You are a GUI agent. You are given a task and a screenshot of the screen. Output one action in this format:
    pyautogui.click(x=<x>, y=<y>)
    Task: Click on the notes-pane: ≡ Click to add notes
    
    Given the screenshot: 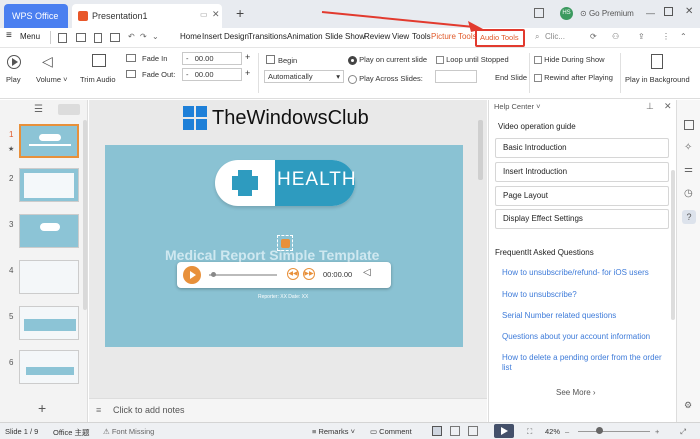 What is the action you would take?
    pyautogui.click(x=288, y=410)
    